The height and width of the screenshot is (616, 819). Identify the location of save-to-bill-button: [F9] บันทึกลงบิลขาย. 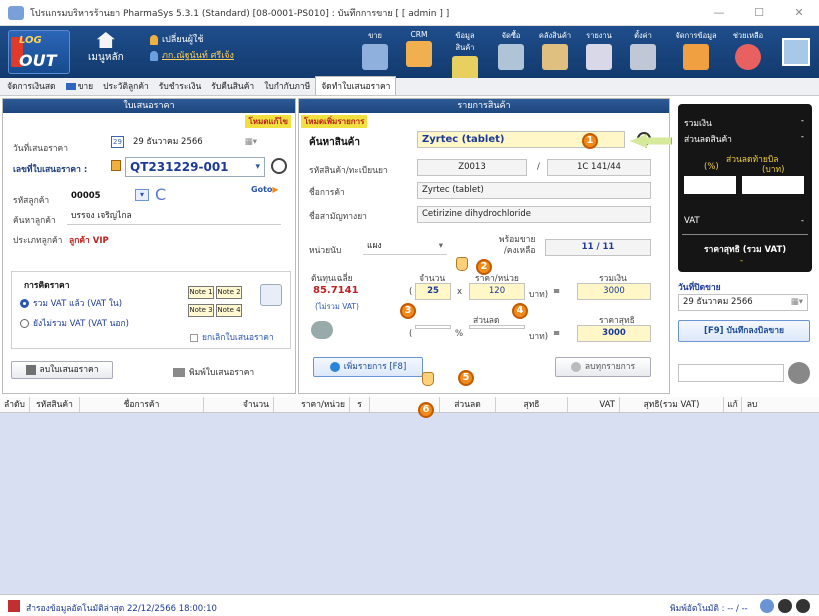
(744, 331).